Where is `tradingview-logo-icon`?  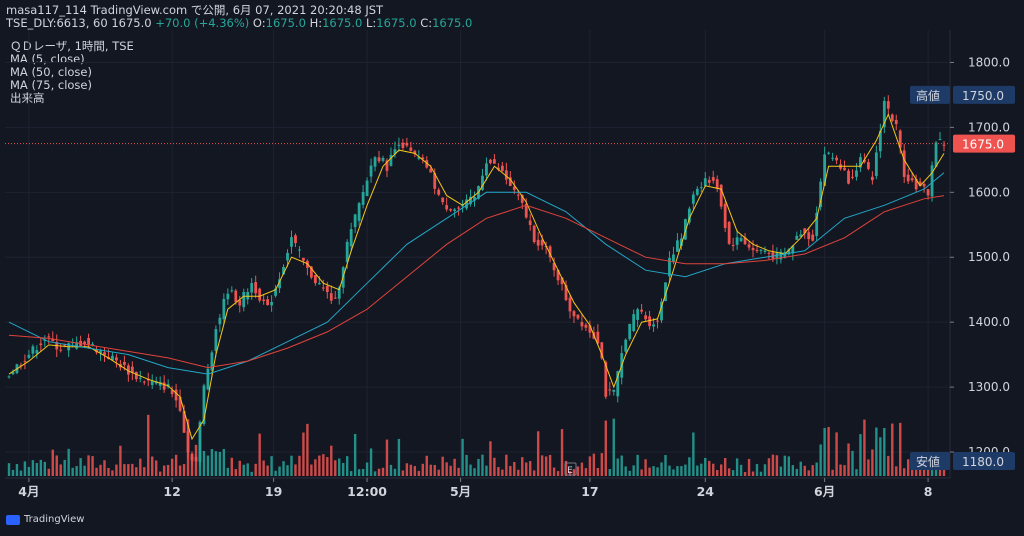 tradingview-logo-icon is located at coordinates (13, 519).